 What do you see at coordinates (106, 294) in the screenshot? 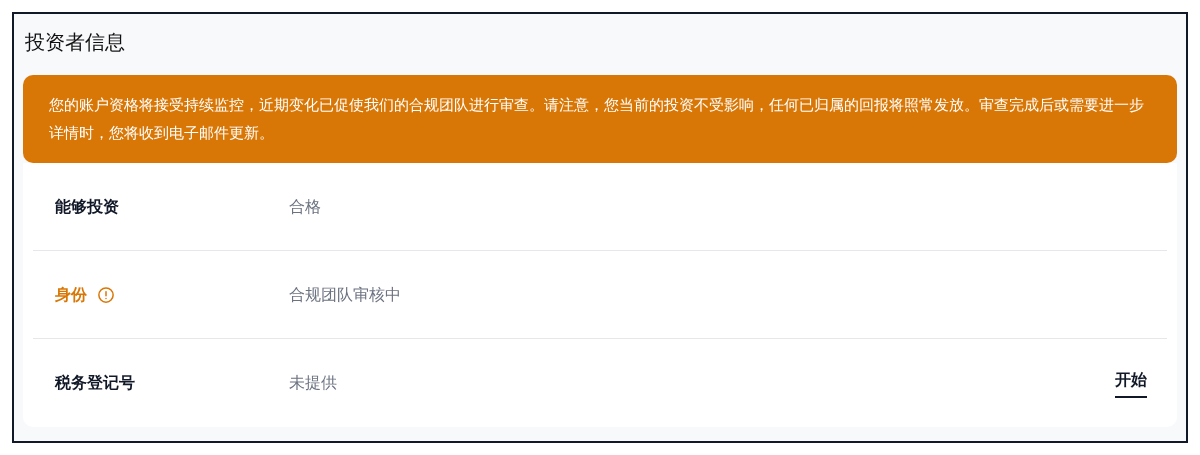
I see `alert-icon` at bounding box center [106, 294].